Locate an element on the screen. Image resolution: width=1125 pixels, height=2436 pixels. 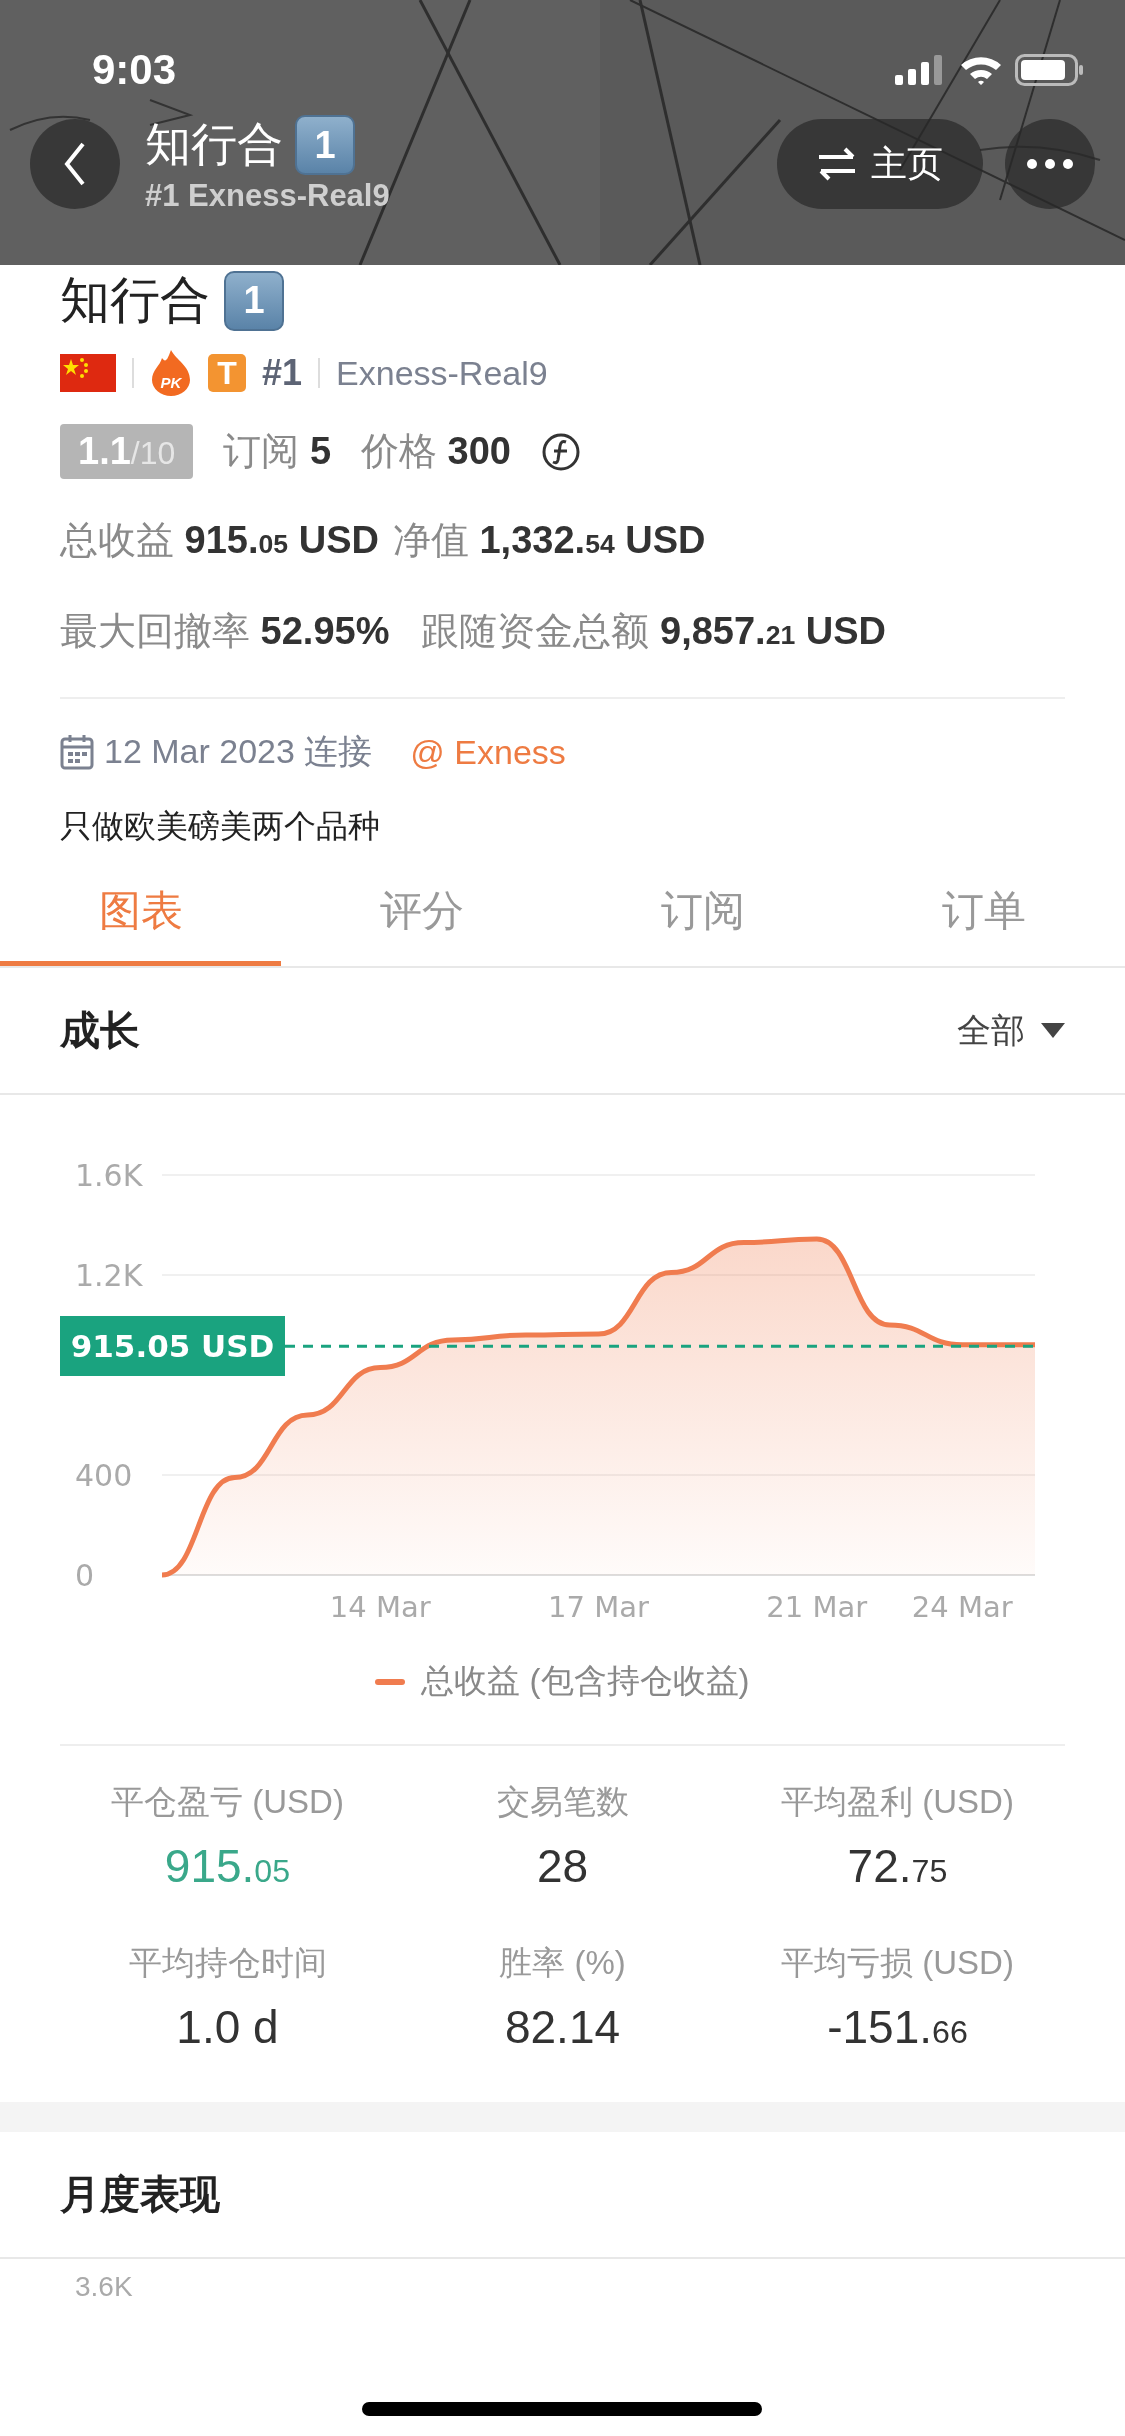
broker-link: @ Exness is located at coordinates (488, 752).